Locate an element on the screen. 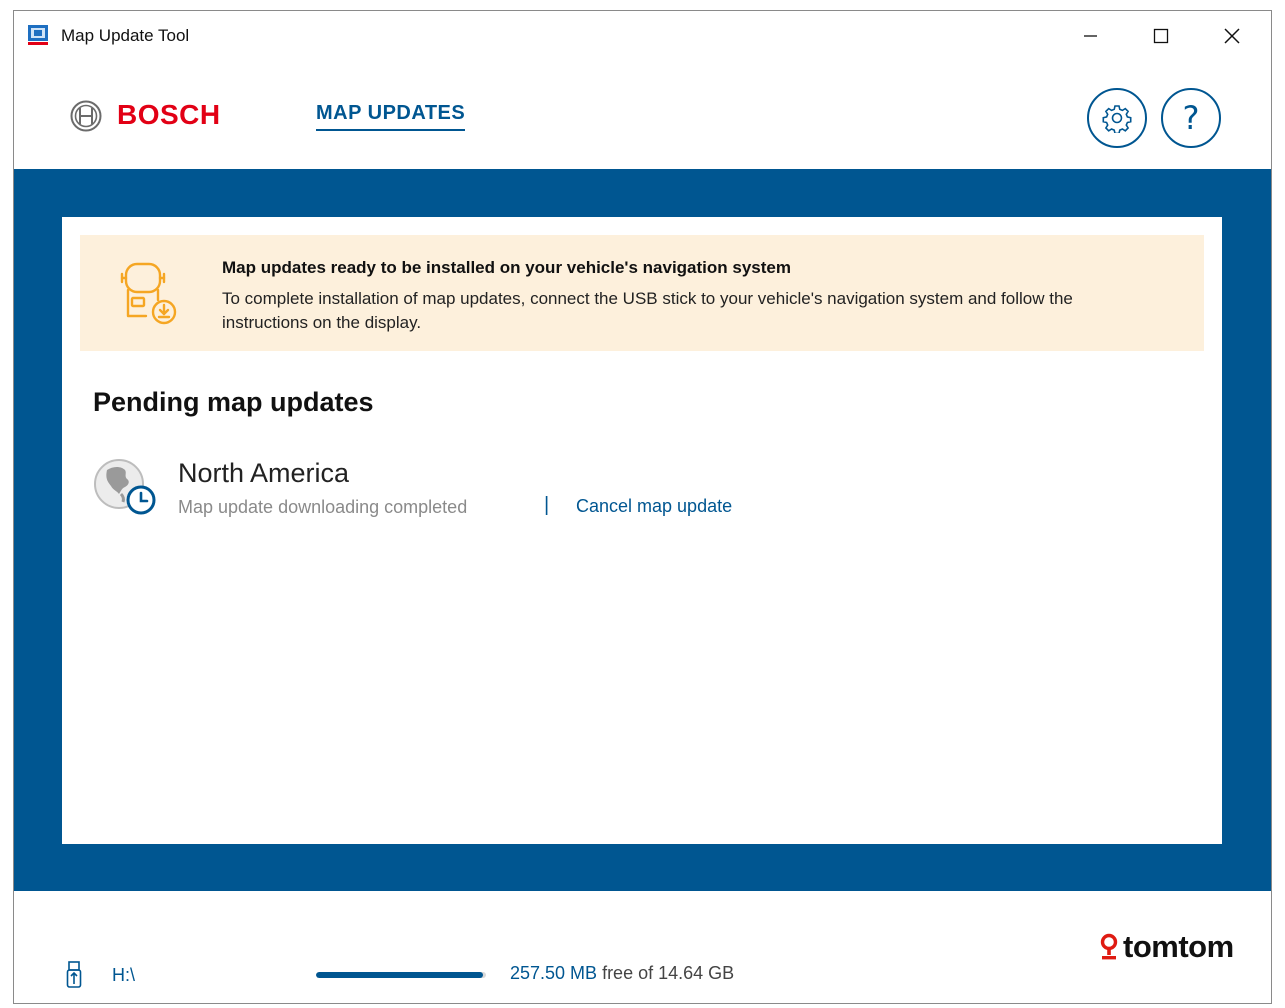 The height and width of the screenshot is (1008, 1285). app-icon is located at coordinates (38, 35).